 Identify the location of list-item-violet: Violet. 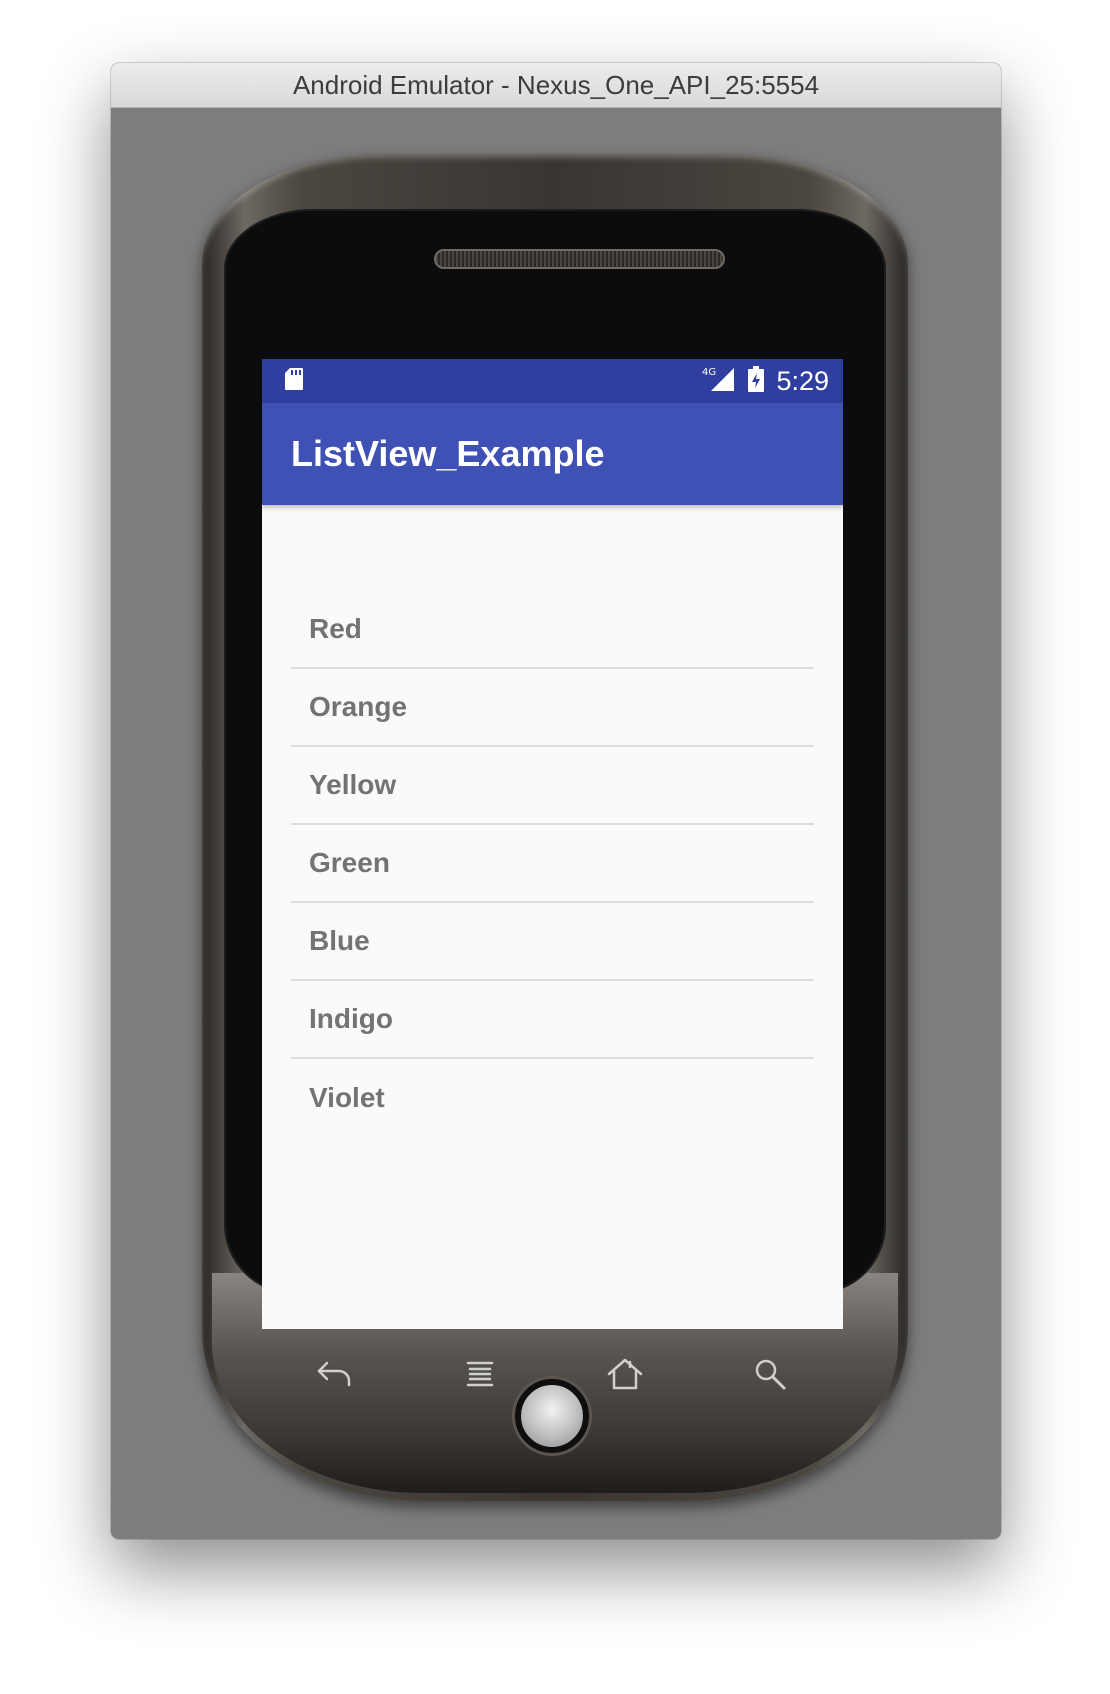
(552, 1098).